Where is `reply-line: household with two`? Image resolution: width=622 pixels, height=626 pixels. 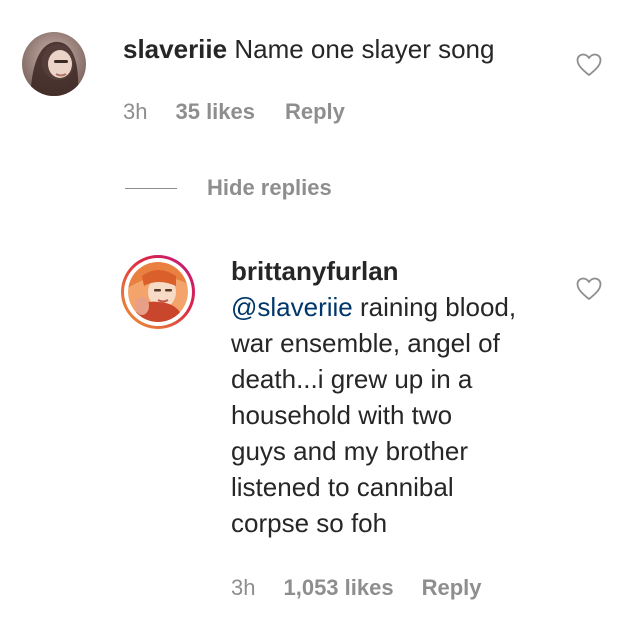
reply-line: household with two is located at coordinates (342, 415).